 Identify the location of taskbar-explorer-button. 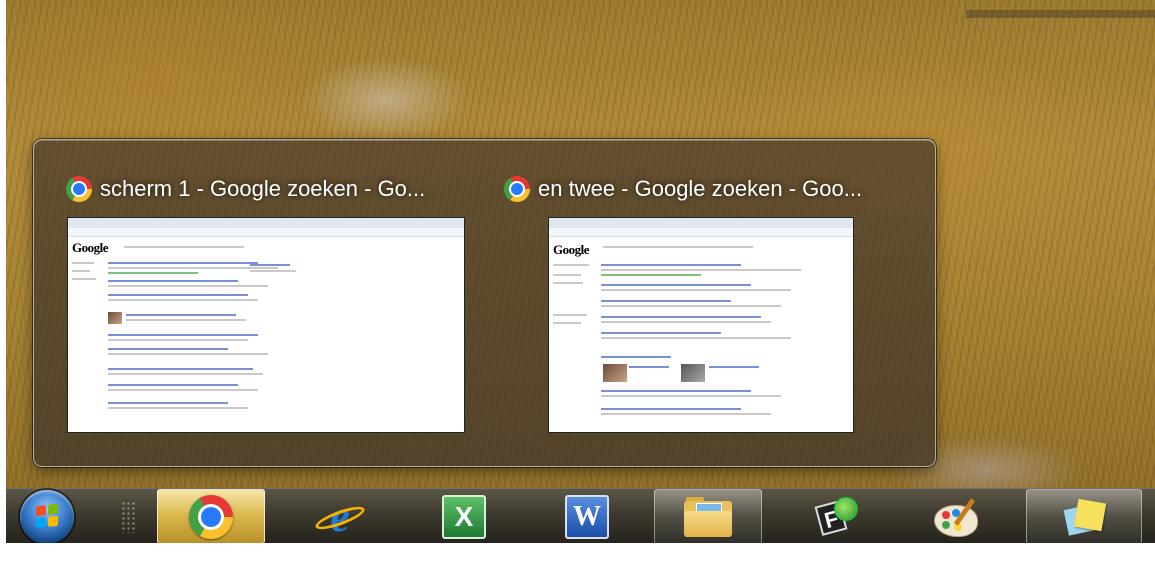
(708, 516).